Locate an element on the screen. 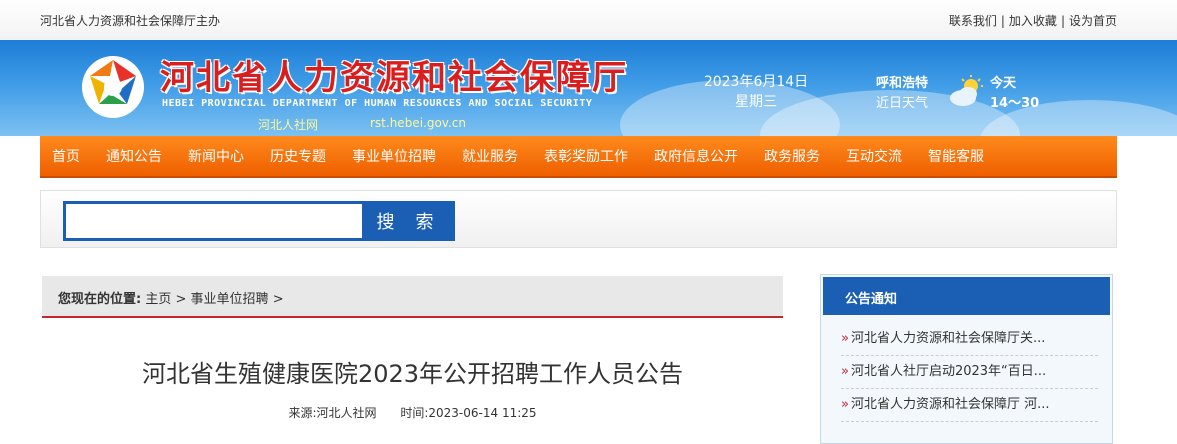 This screenshot has height=444, width=1177. article-title: 河北省生殖健康医院2023年公开招聘工作人员公告 is located at coordinates (412, 374).